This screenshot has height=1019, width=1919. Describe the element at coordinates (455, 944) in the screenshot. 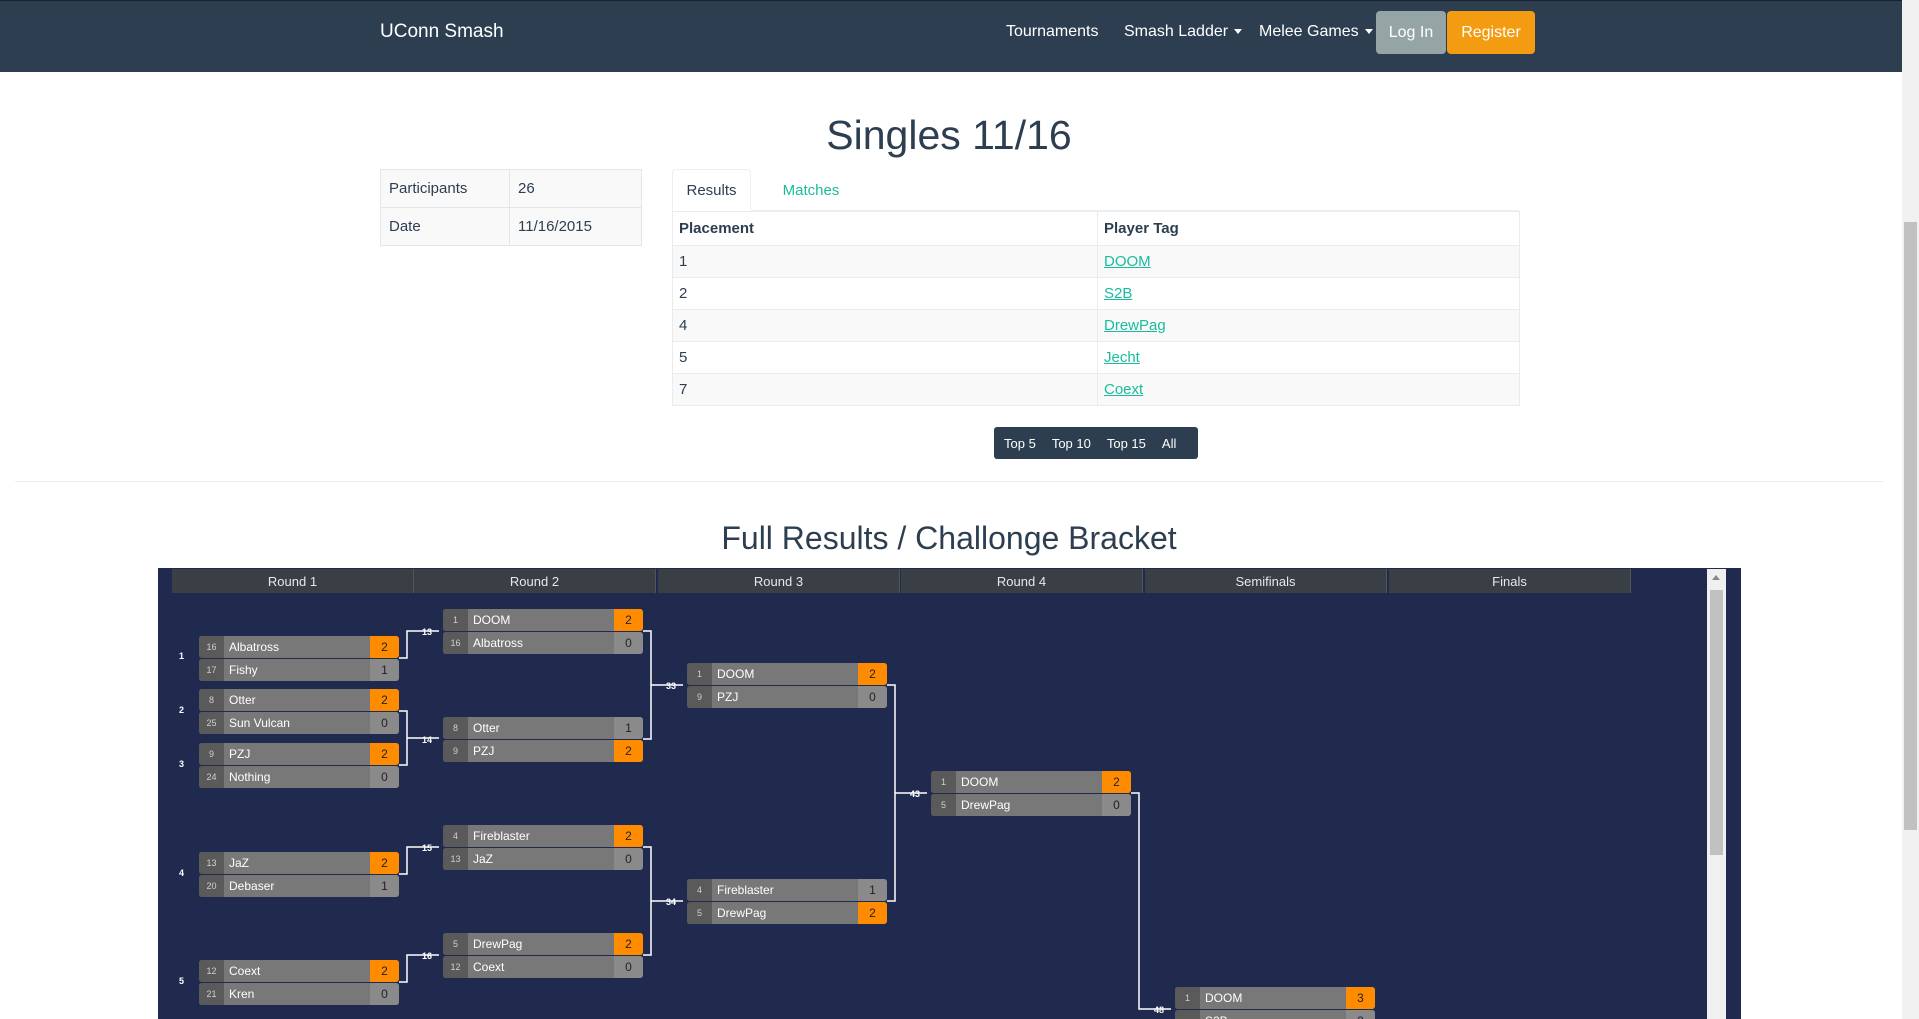

I see `player-seed: 5` at that location.